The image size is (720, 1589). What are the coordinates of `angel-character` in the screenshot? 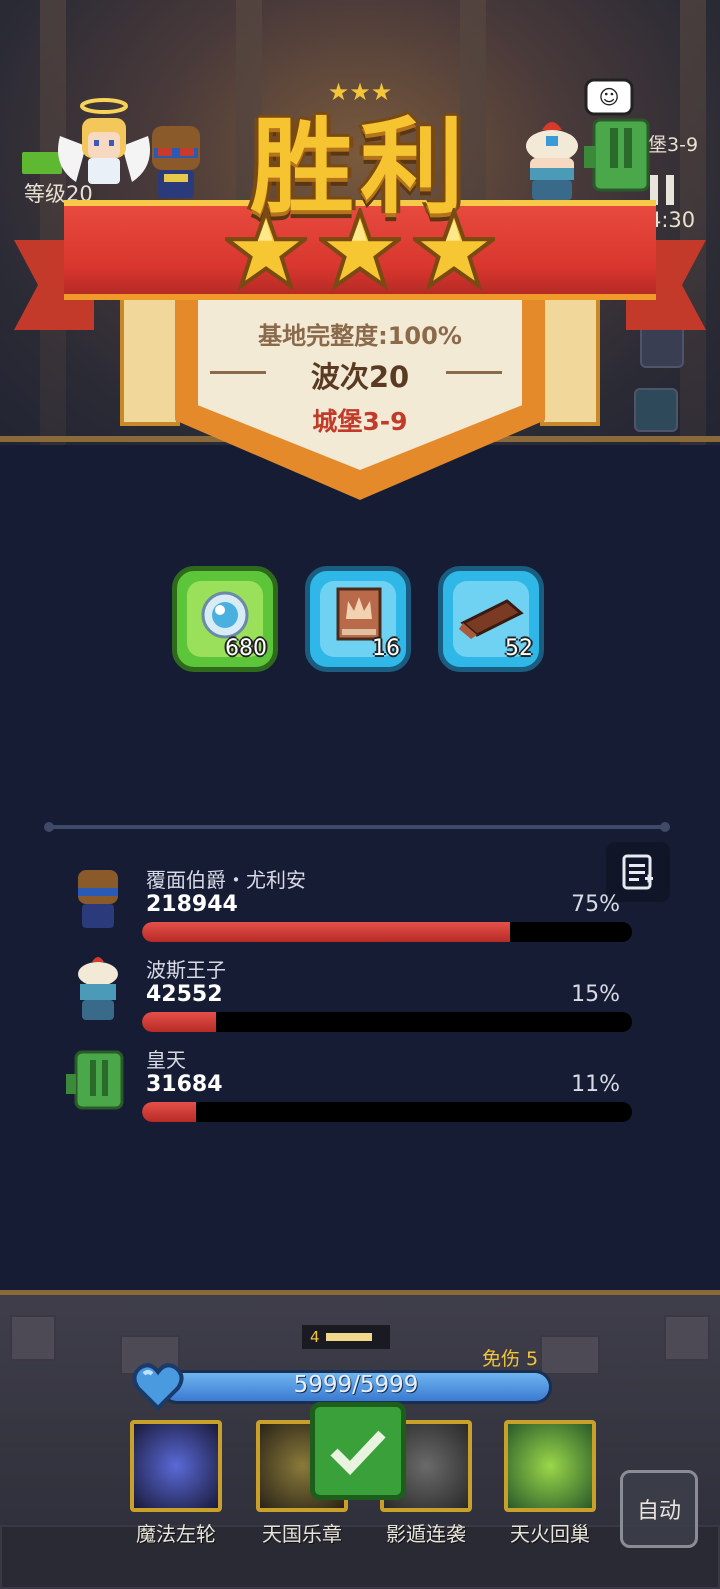 It's located at (104, 141).